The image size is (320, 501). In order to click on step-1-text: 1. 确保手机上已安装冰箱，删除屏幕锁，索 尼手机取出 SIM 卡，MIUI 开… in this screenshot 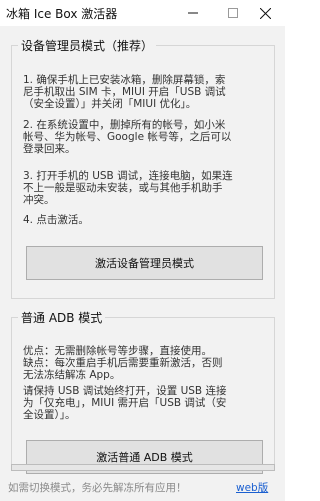, I will do `click(124, 92)`.